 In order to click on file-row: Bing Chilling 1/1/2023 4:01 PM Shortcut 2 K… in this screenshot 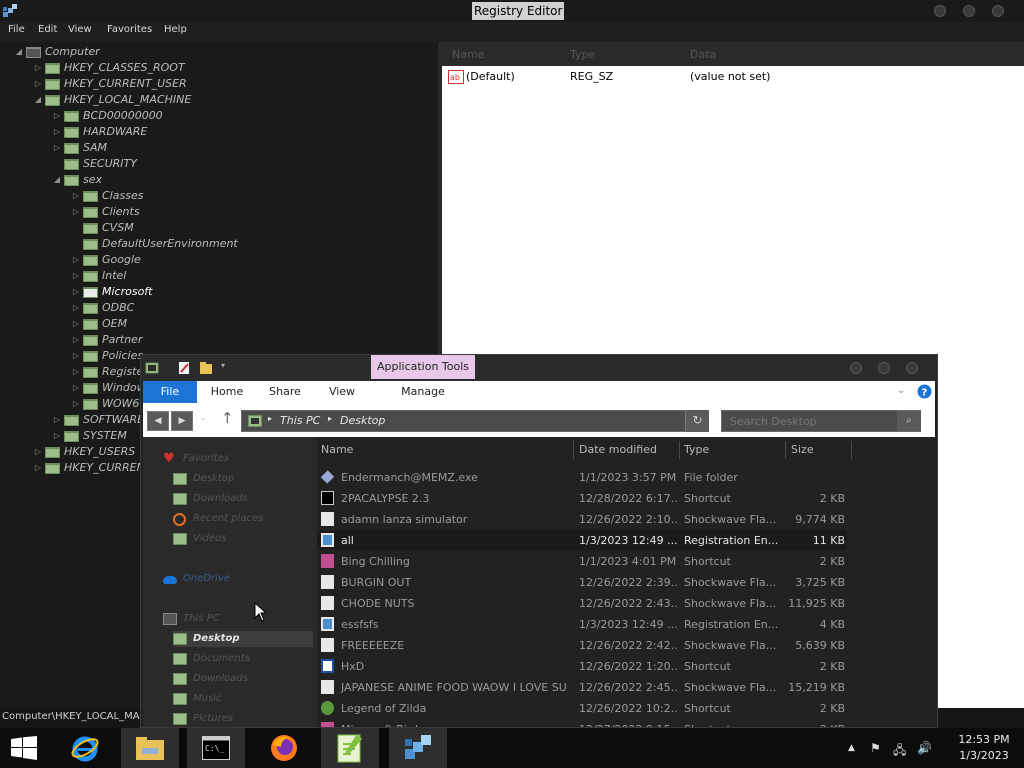, I will do `click(582, 561)`.